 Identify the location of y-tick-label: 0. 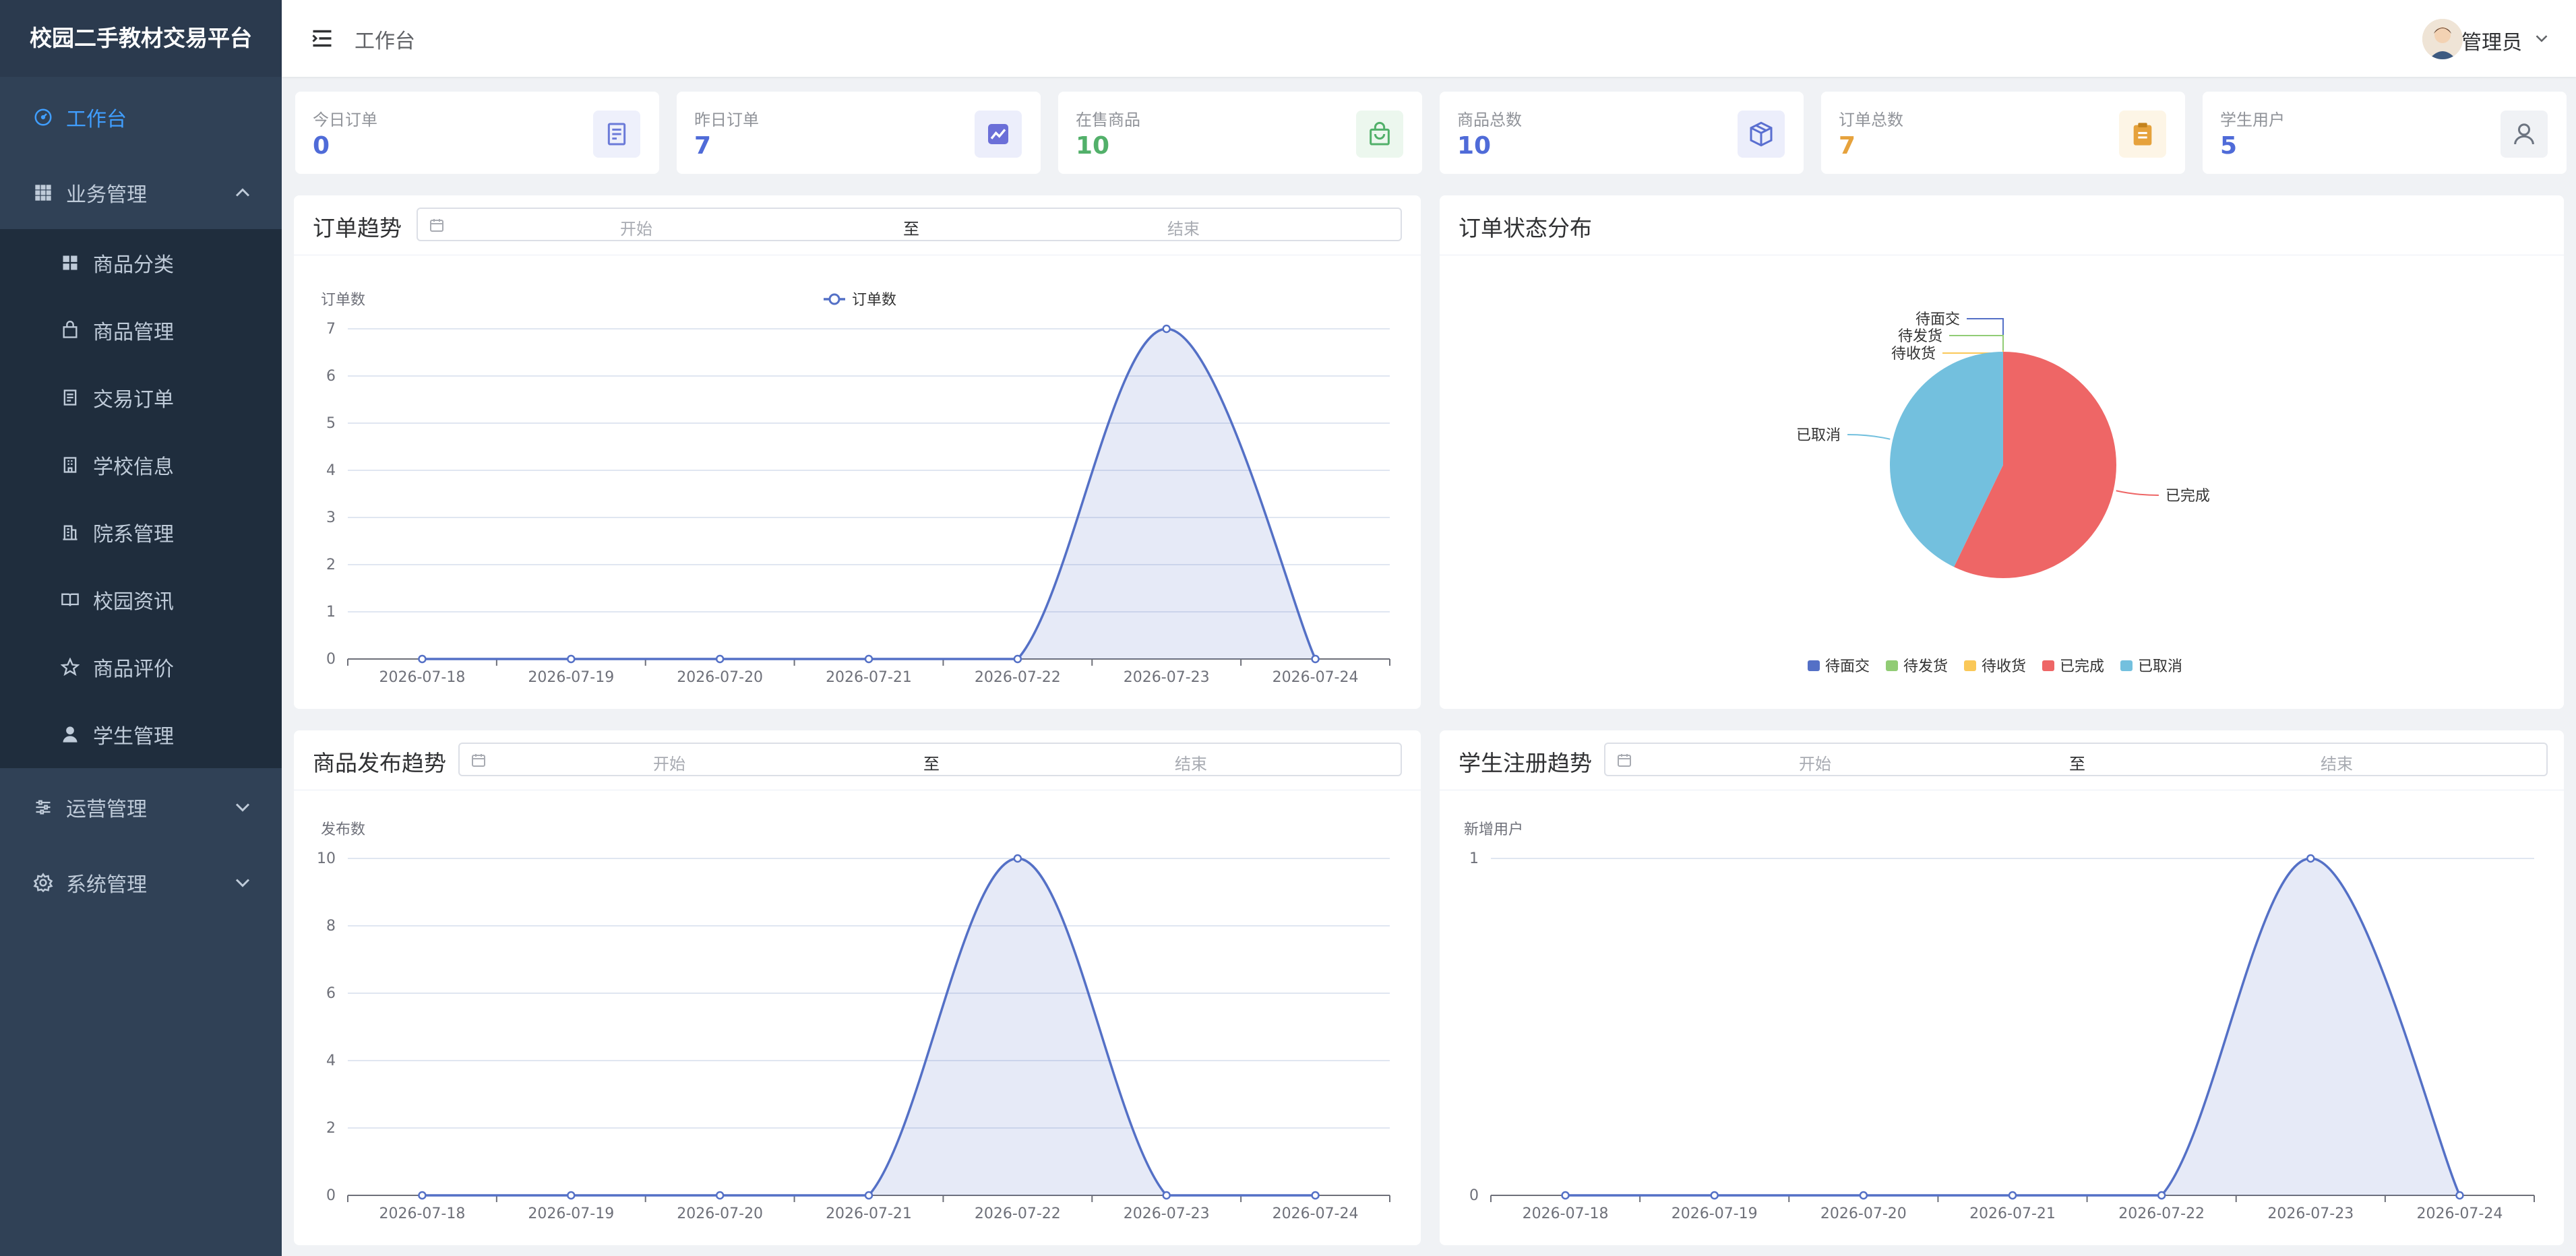
(1474, 1195).